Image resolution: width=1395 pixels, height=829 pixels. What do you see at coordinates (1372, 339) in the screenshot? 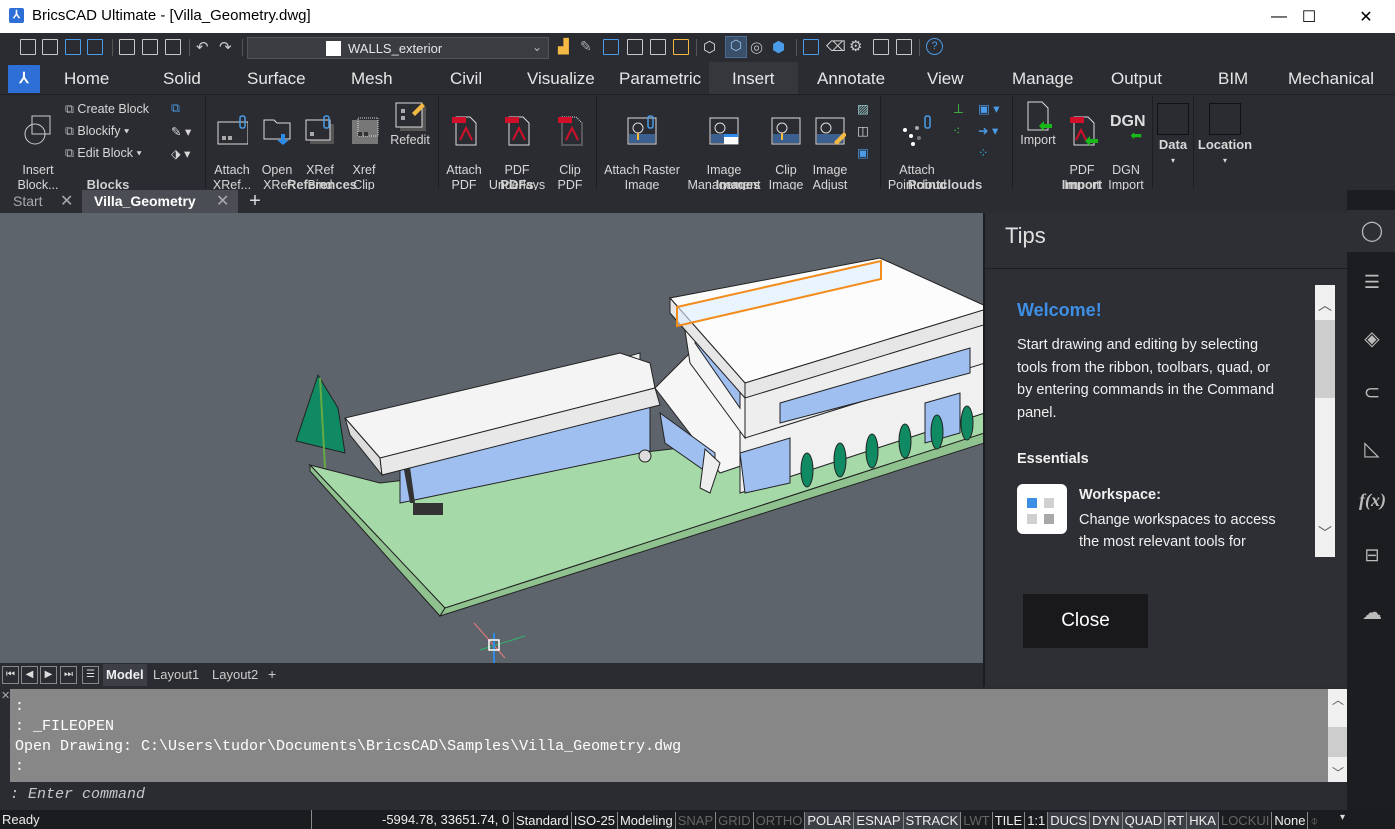
I see `layers-icon: ◈` at bounding box center [1372, 339].